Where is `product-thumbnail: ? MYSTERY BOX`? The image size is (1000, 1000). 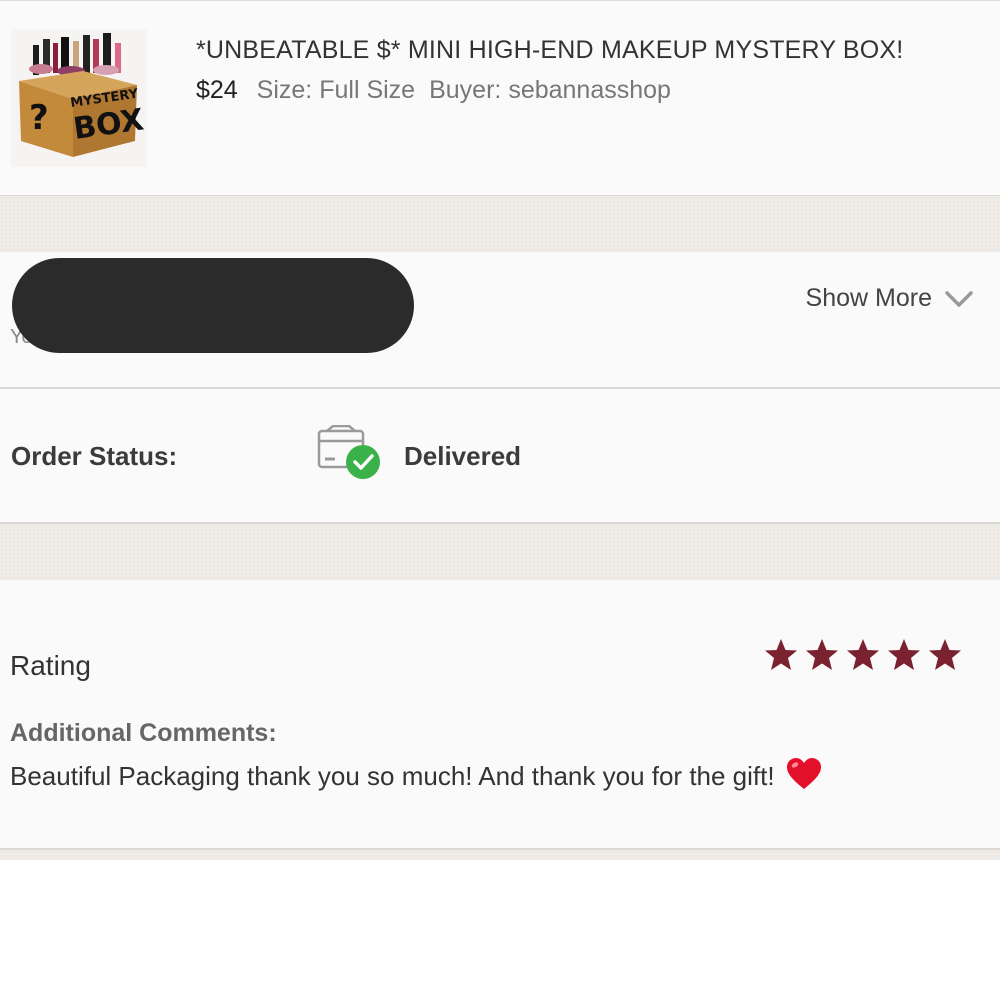
product-thumbnail: ? MYSTERY BOX is located at coordinates (79, 98).